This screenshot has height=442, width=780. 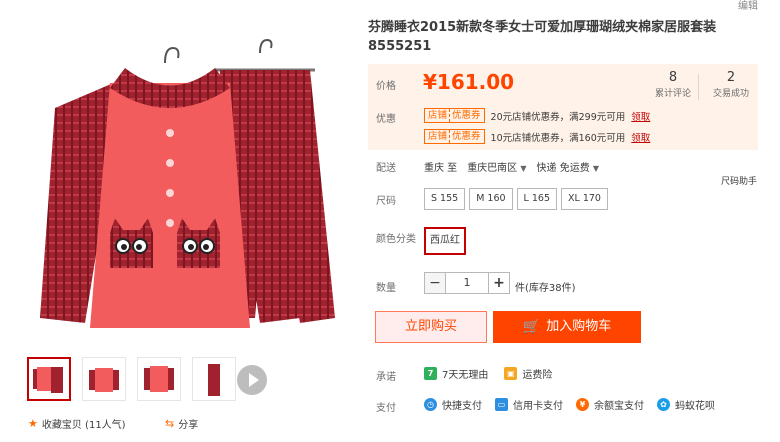 I want to click on stat-divider, so click(x=698, y=87).